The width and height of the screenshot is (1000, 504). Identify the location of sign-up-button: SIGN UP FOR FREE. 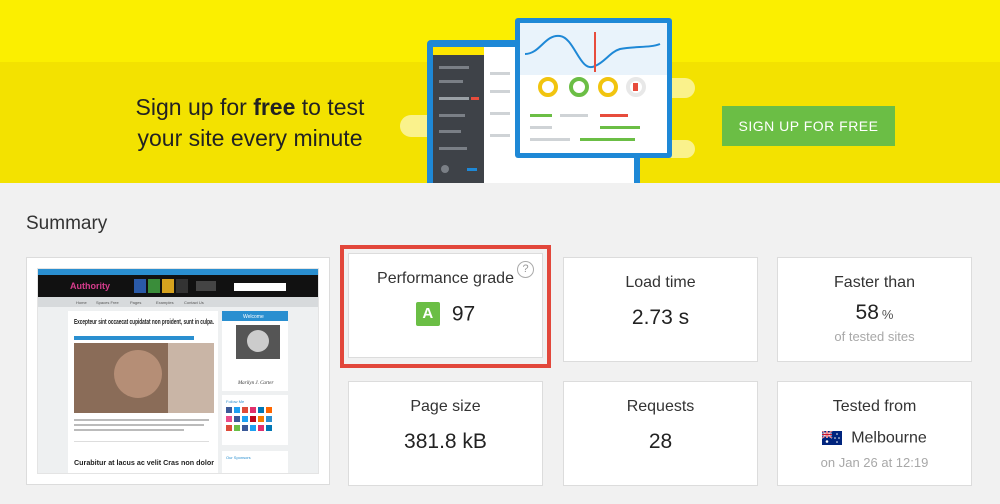
(808, 126).